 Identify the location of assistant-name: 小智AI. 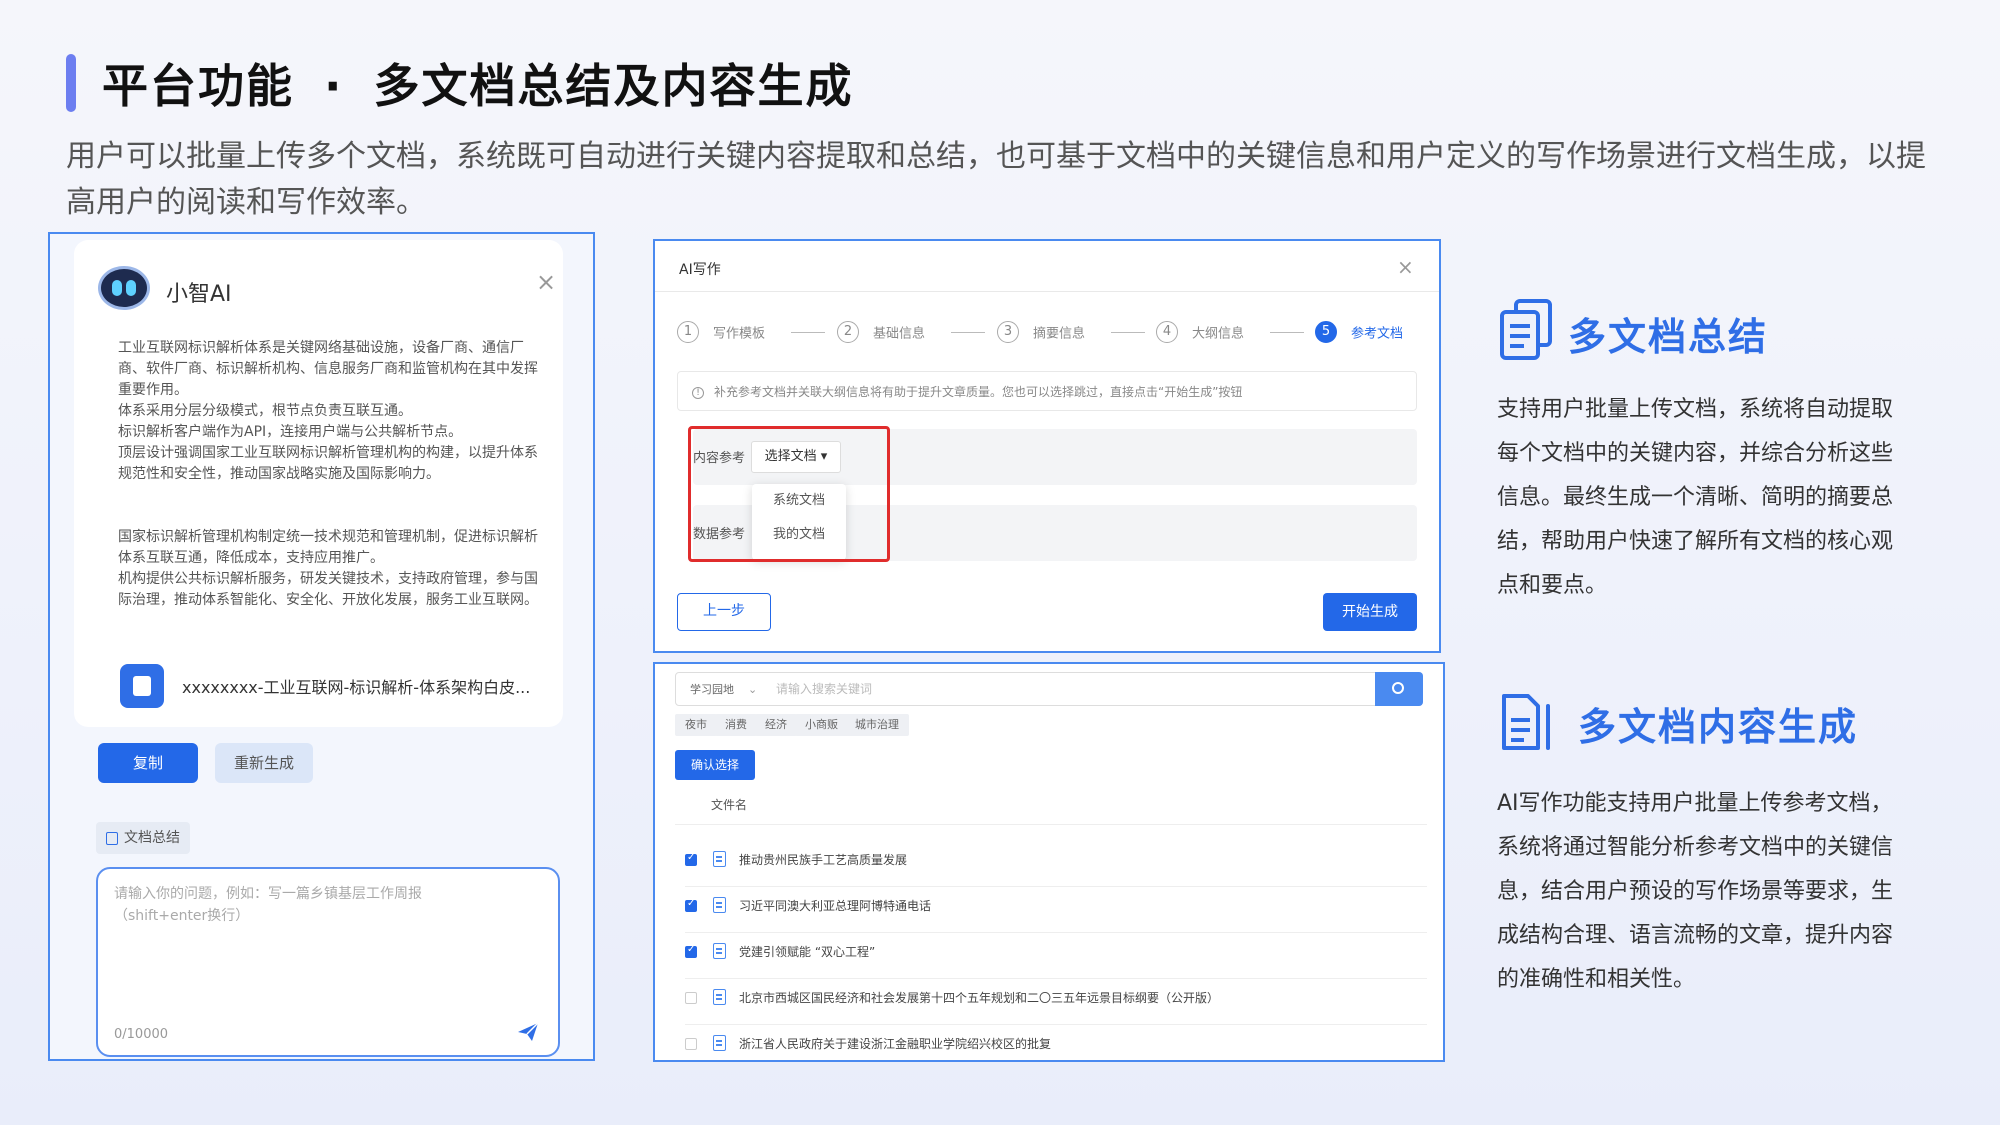
(199, 294).